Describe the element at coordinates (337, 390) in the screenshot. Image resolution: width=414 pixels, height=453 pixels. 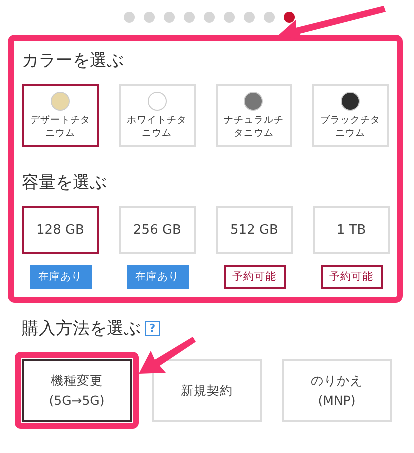
I see `purchase-option: のりかえ (MNP)` at that location.